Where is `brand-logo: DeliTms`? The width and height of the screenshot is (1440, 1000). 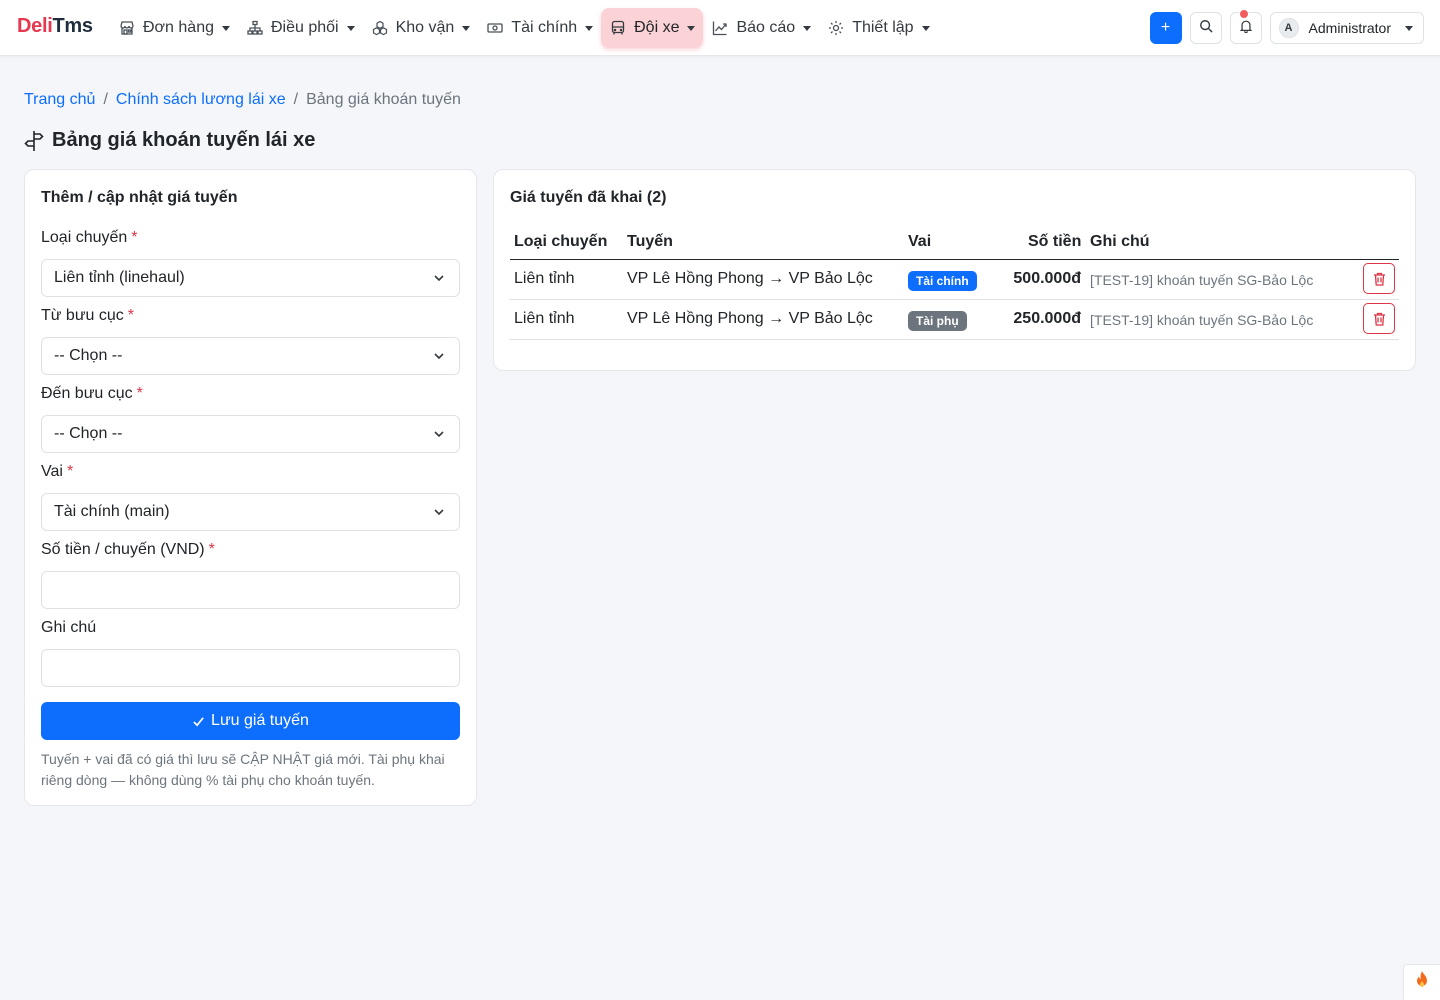
brand-logo: DeliTms is located at coordinates (55, 26).